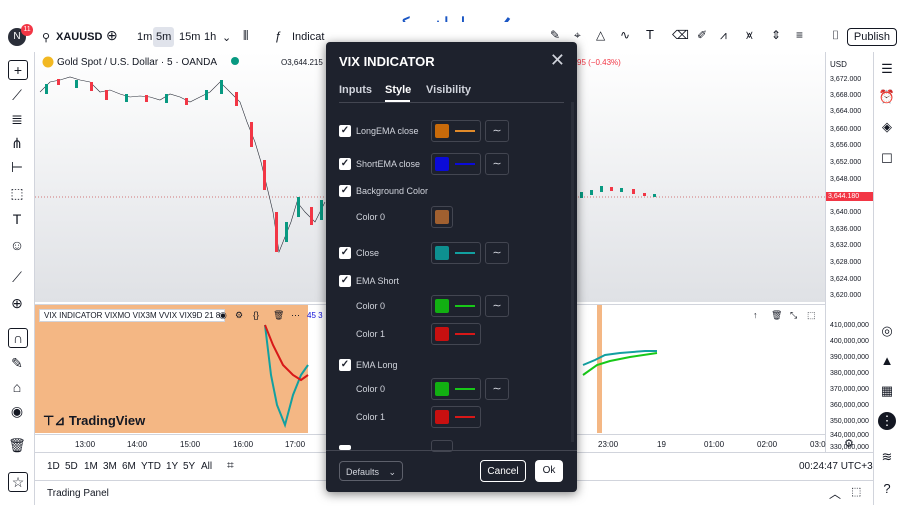 Image resolution: width=900 pixels, height=506 pixels. Describe the element at coordinates (210, 37) in the screenshot. I see `interval-1h: 1h` at that location.